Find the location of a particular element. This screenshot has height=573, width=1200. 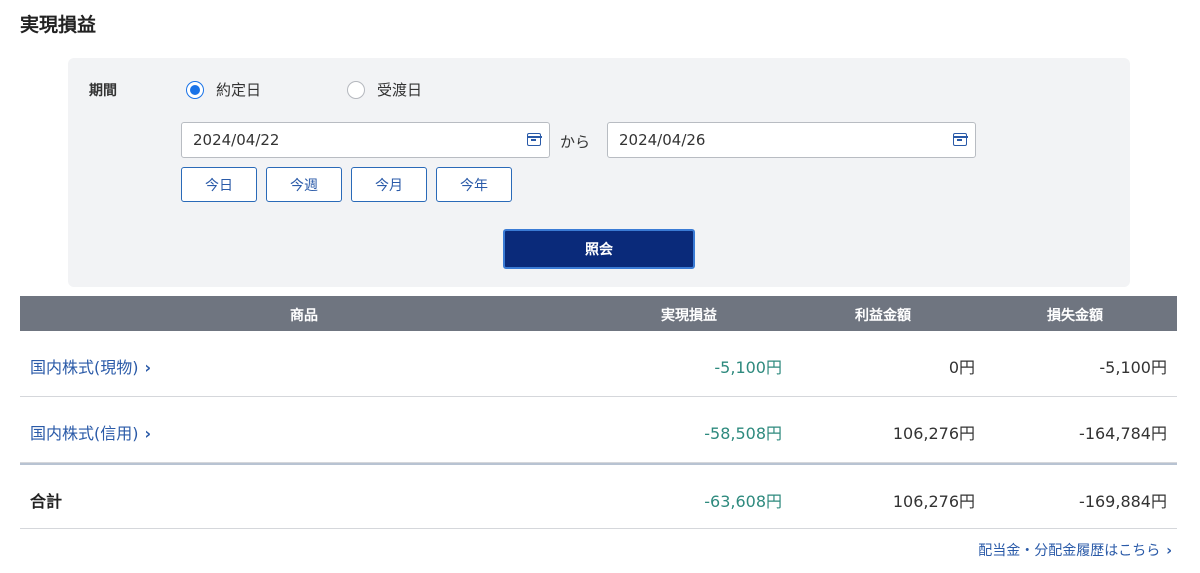

search-button: 照会 is located at coordinates (599, 249).